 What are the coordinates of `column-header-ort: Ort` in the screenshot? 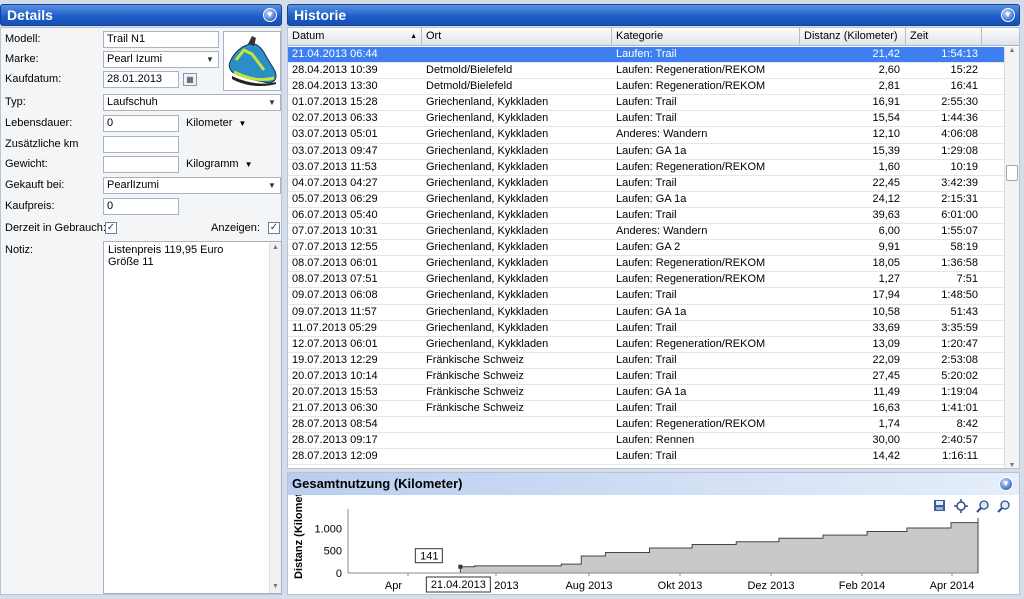 It's located at (517, 37).